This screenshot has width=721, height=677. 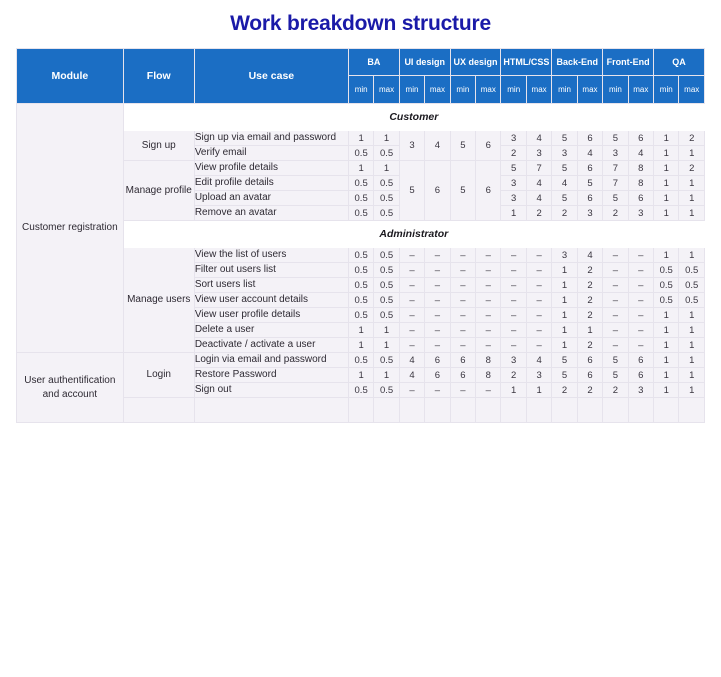 I want to click on usecase-cell: Sign up via email and password, so click(x=271, y=138).